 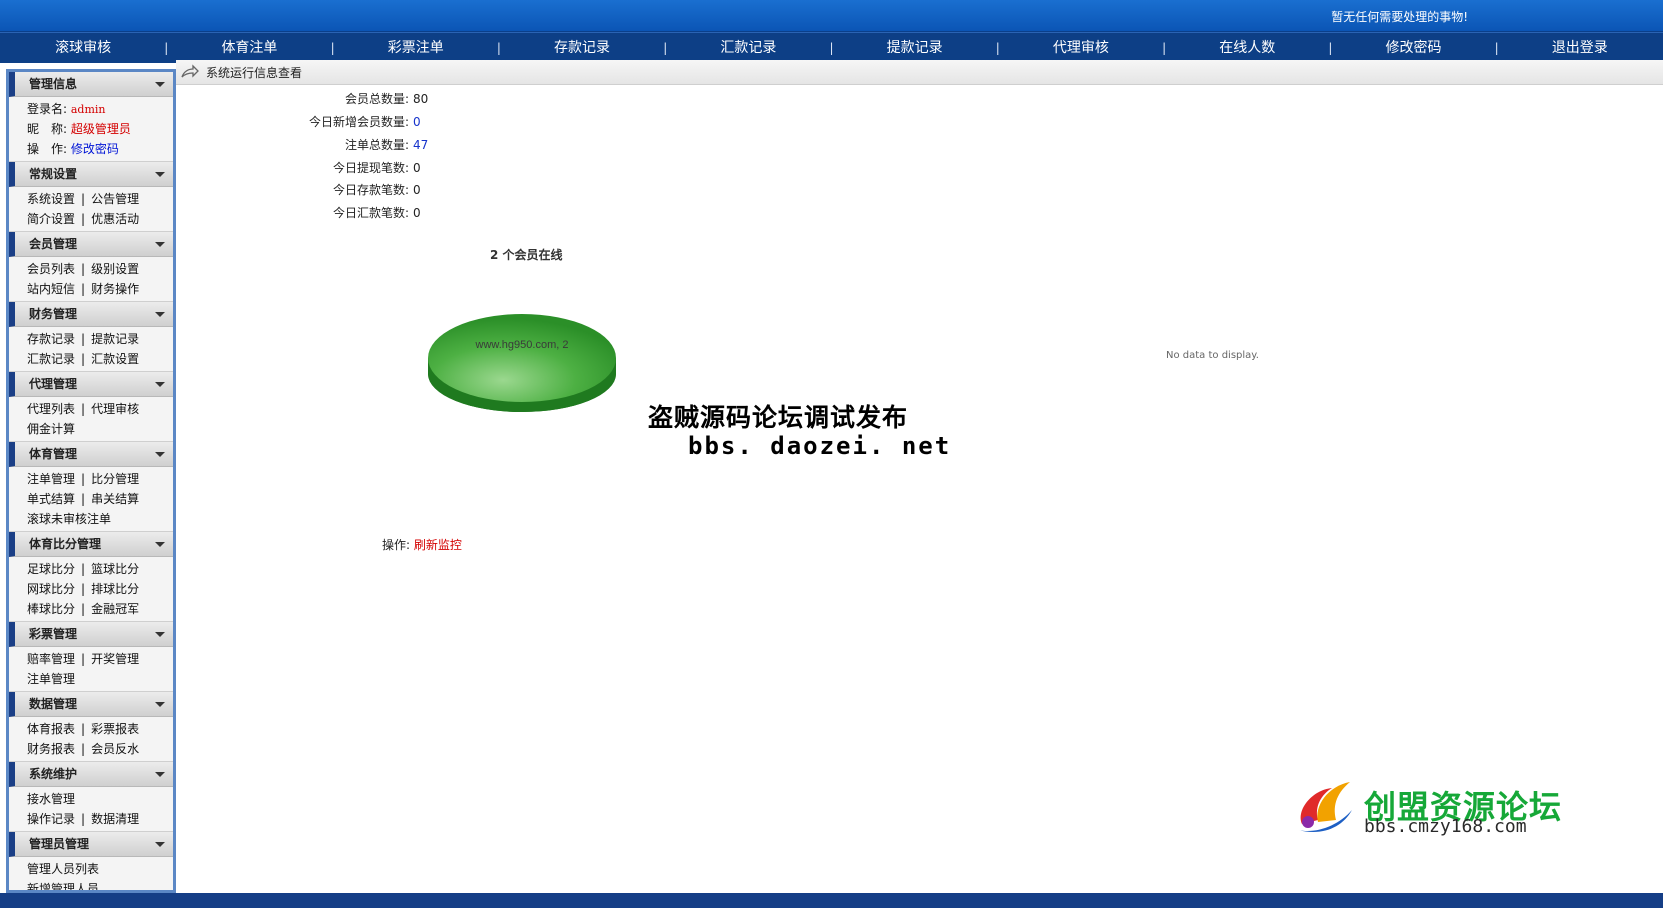 I want to click on sidebar-link: 管理人员列表, so click(x=63, y=869).